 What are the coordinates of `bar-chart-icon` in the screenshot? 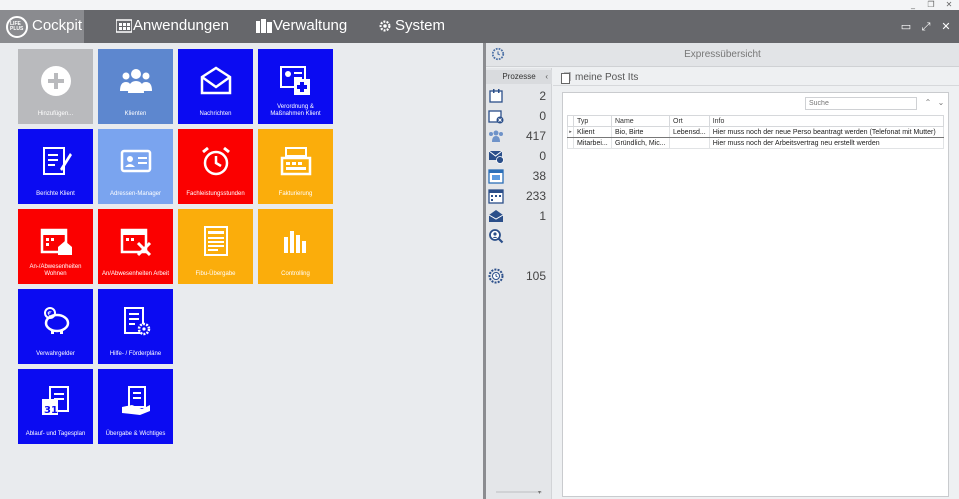 It's located at (295, 242).